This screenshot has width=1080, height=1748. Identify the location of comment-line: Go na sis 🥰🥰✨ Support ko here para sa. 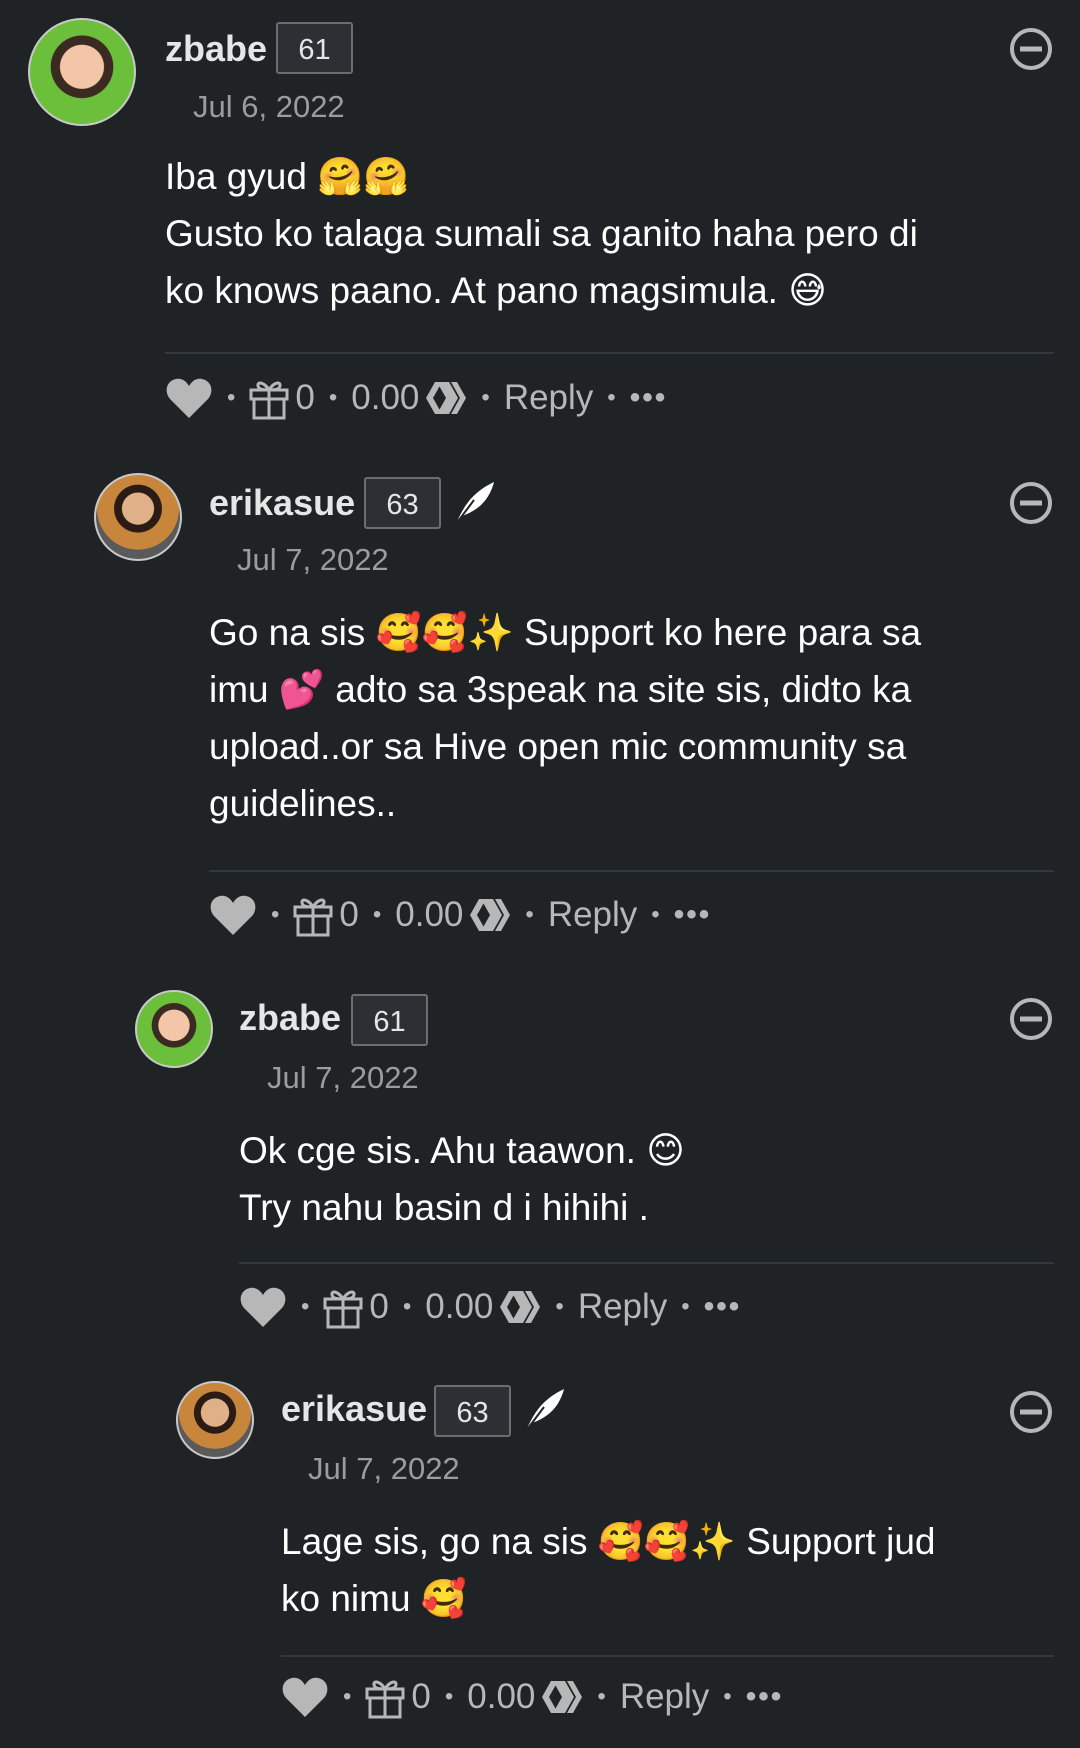
(565, 632).